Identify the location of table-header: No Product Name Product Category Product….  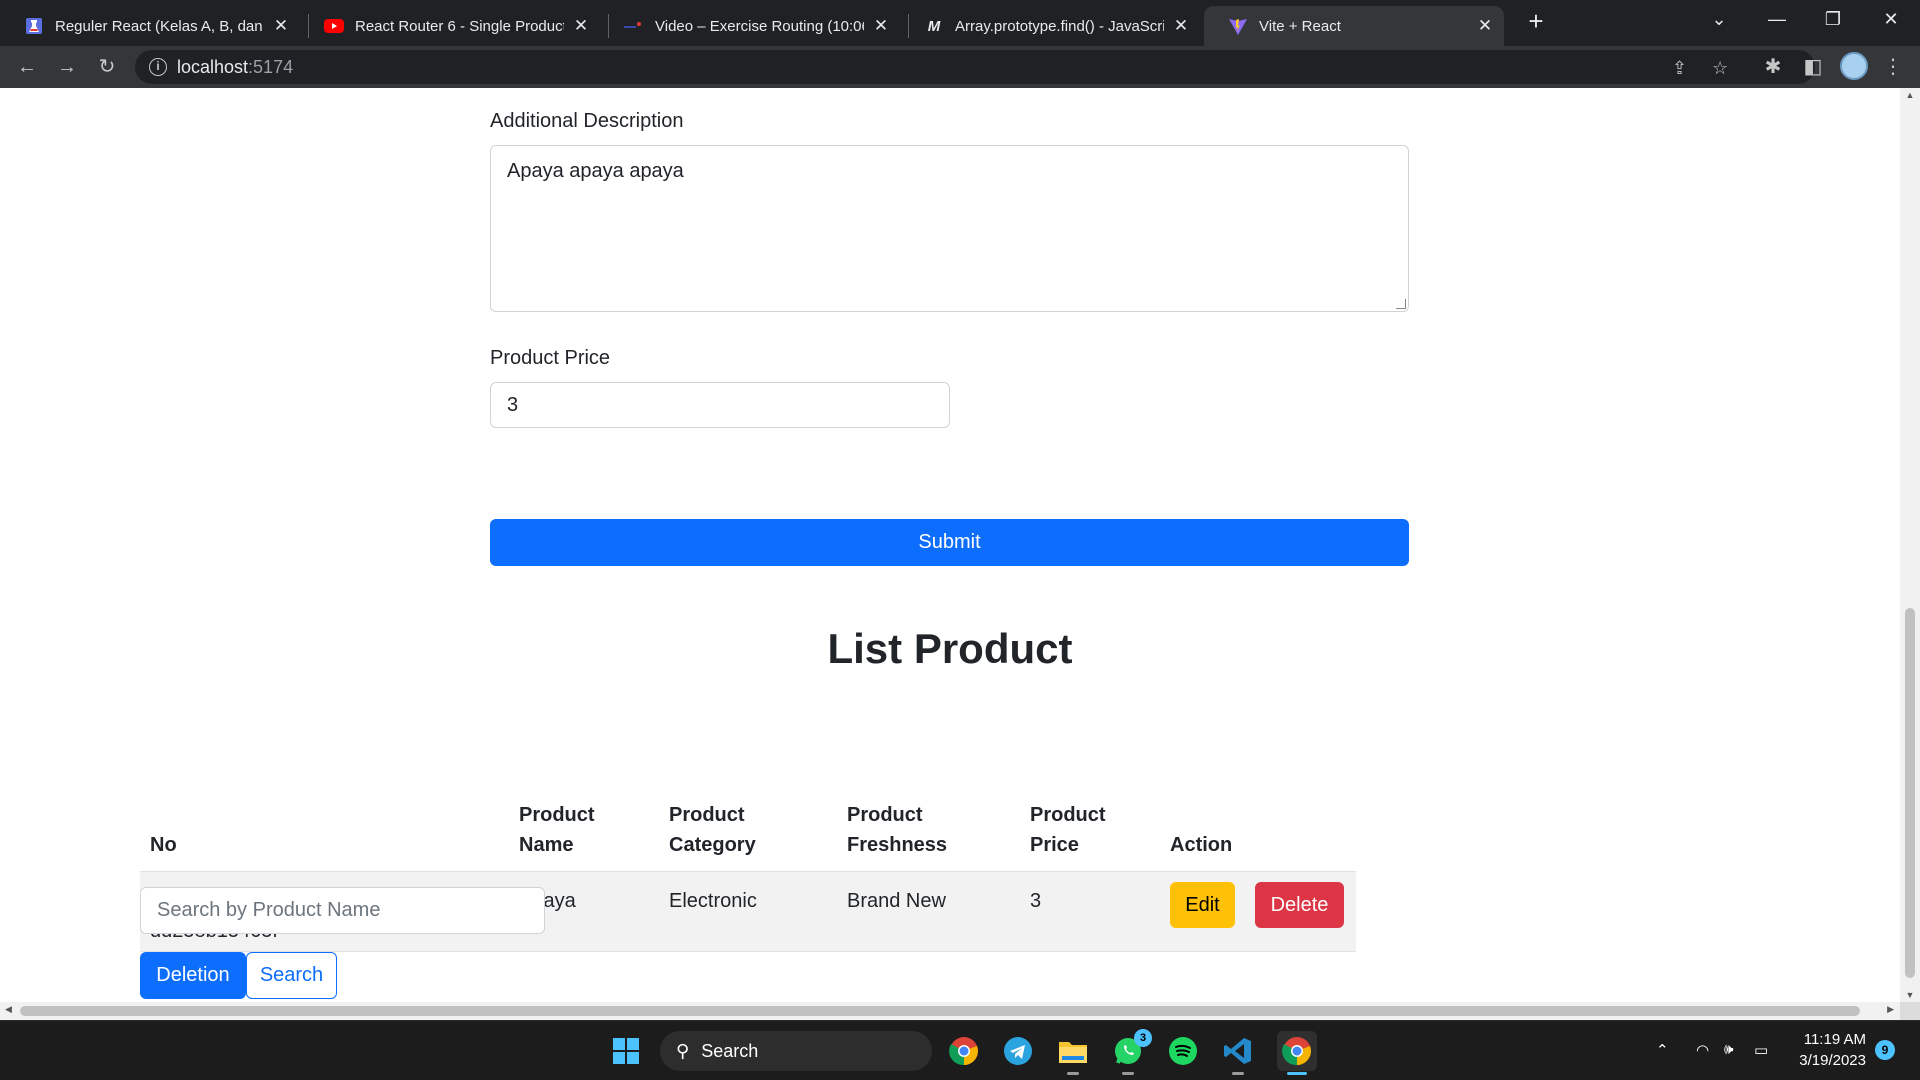
(748, 790).